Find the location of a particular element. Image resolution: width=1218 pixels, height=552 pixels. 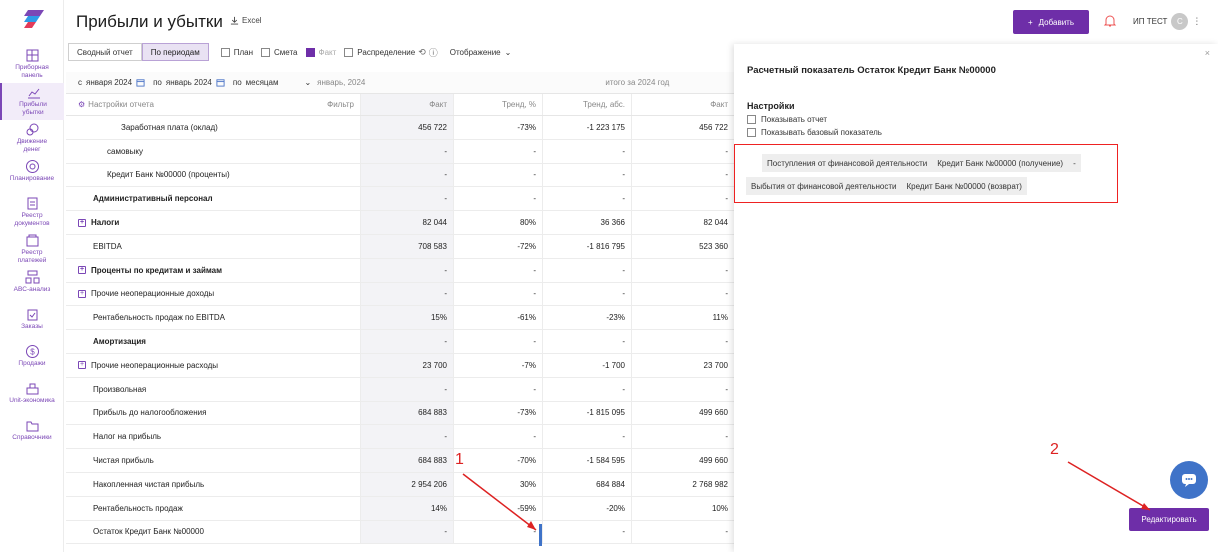

tab-summary: Сводный отчет is located at coordinates (105, 52).